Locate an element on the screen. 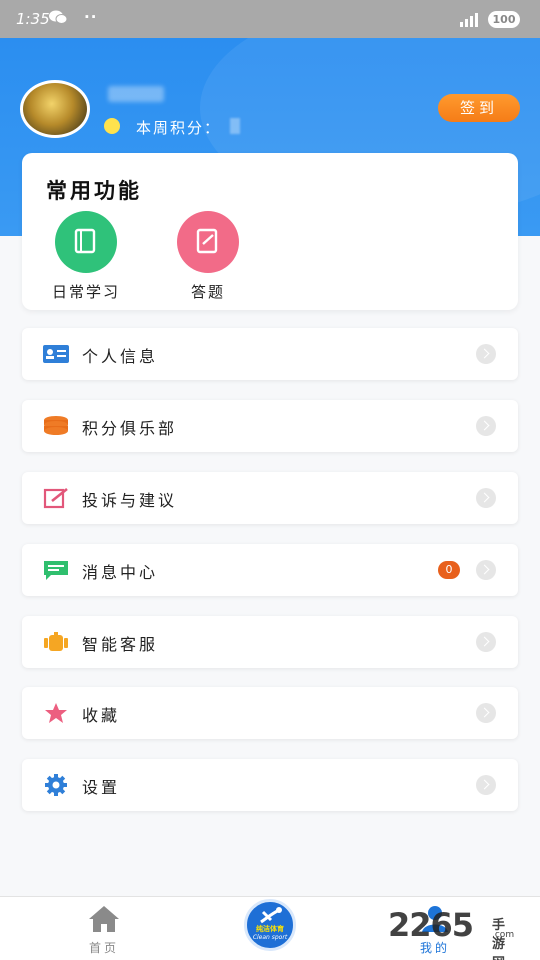  menu-item-smart-service: 智能客服 is located at coordinates (270, 642).